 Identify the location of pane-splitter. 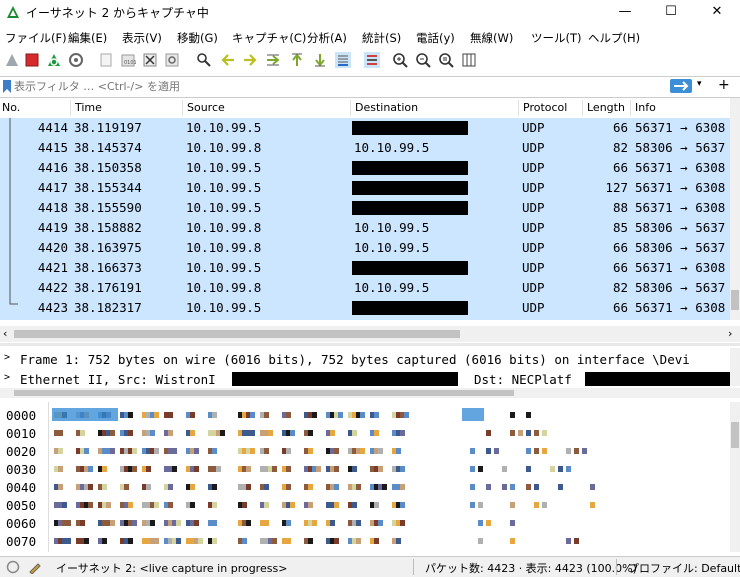
(370, 344).